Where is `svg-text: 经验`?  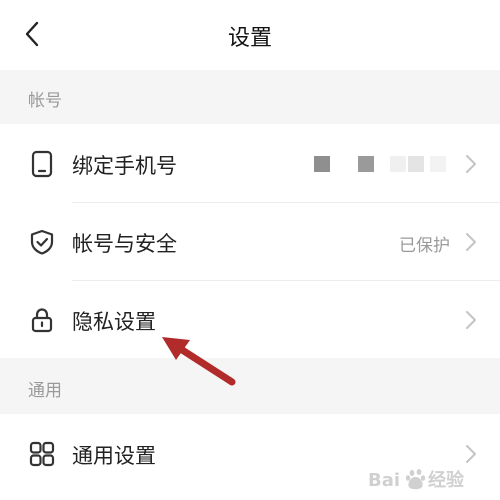 svg-text: 经验 is located at coordinates (446, 480).